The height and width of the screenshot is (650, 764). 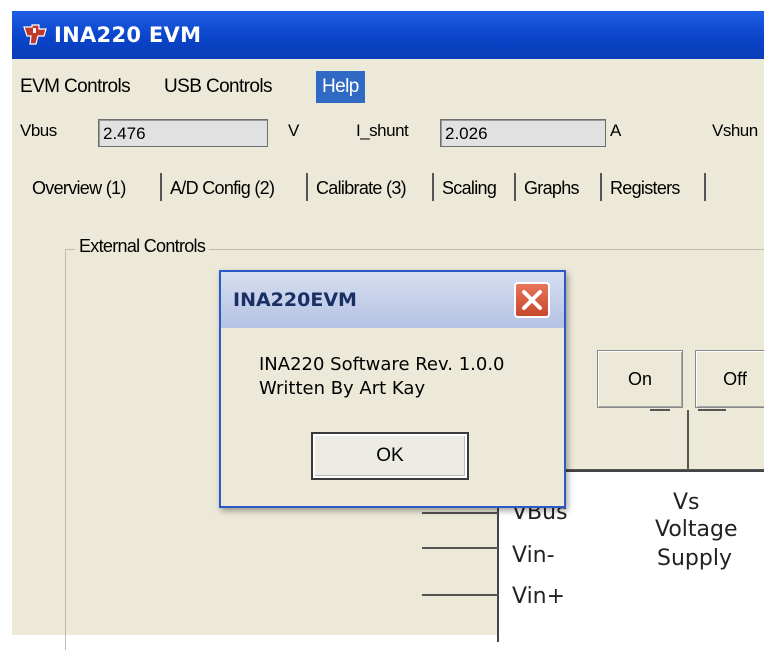 I want to click on menu-help: Help, so click(x=340, y=87).